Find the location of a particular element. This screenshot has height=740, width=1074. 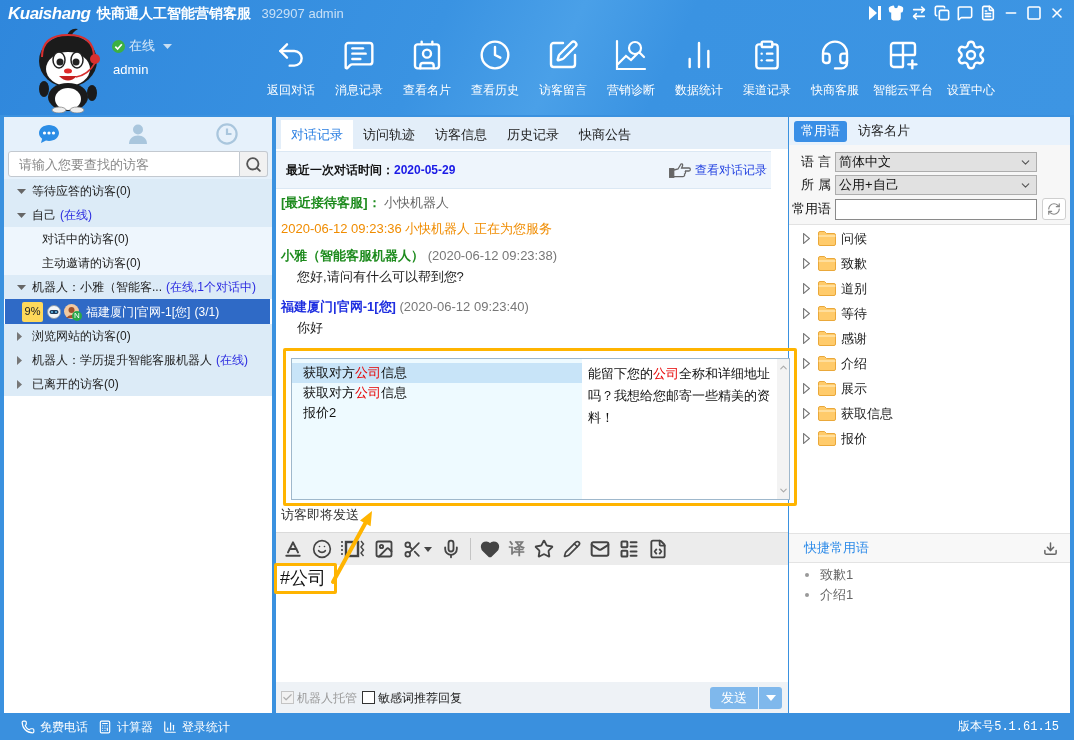

logo: Kuaishang is located at coordinates (49, 13).